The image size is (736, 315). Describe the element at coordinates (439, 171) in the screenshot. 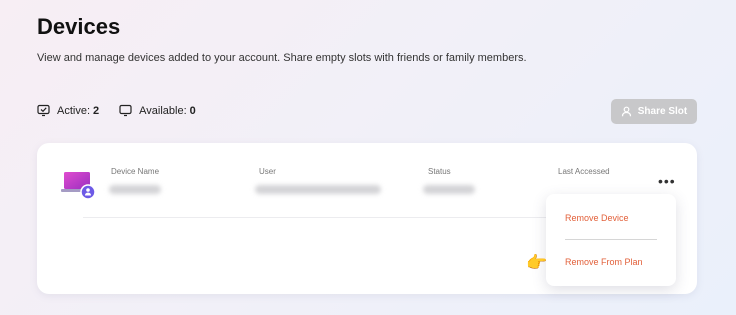

I see `column-status: Status` at that location.